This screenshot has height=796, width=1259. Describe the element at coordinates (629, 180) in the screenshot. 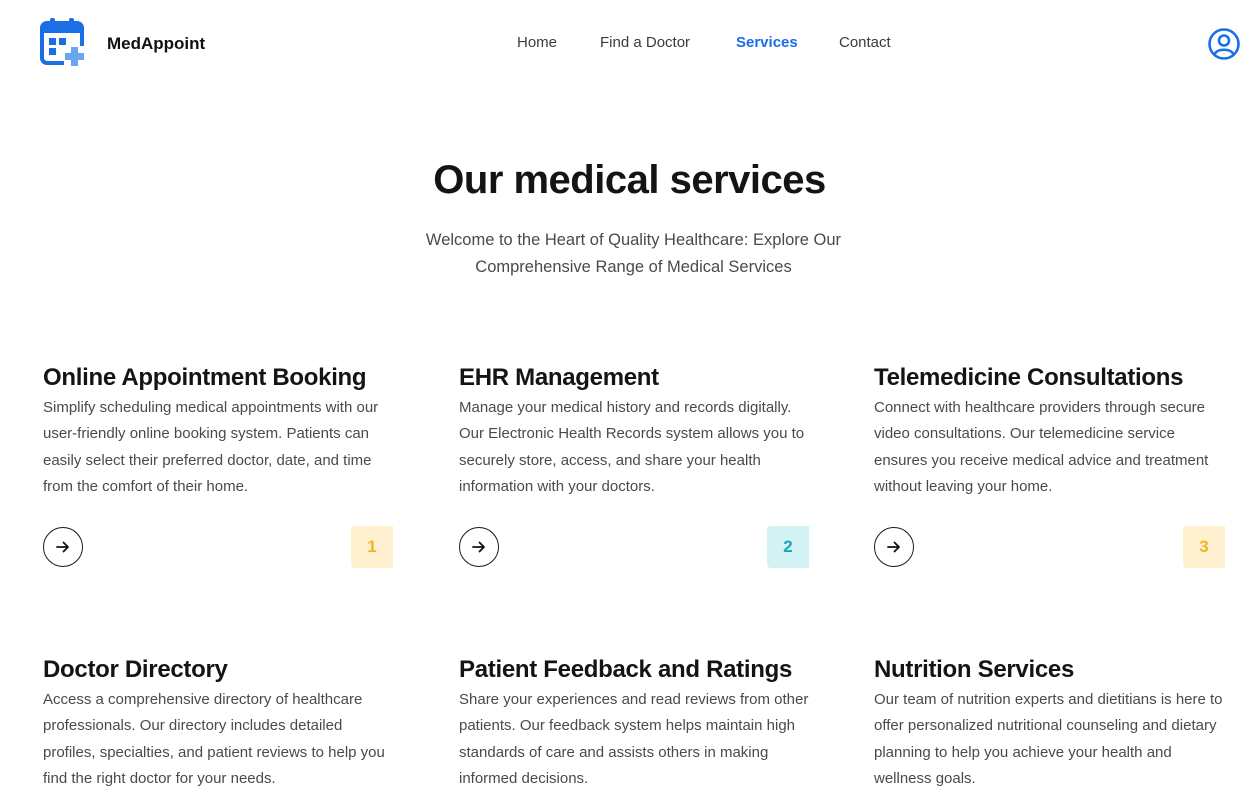

I see `page-title: Our medical services` at that location.